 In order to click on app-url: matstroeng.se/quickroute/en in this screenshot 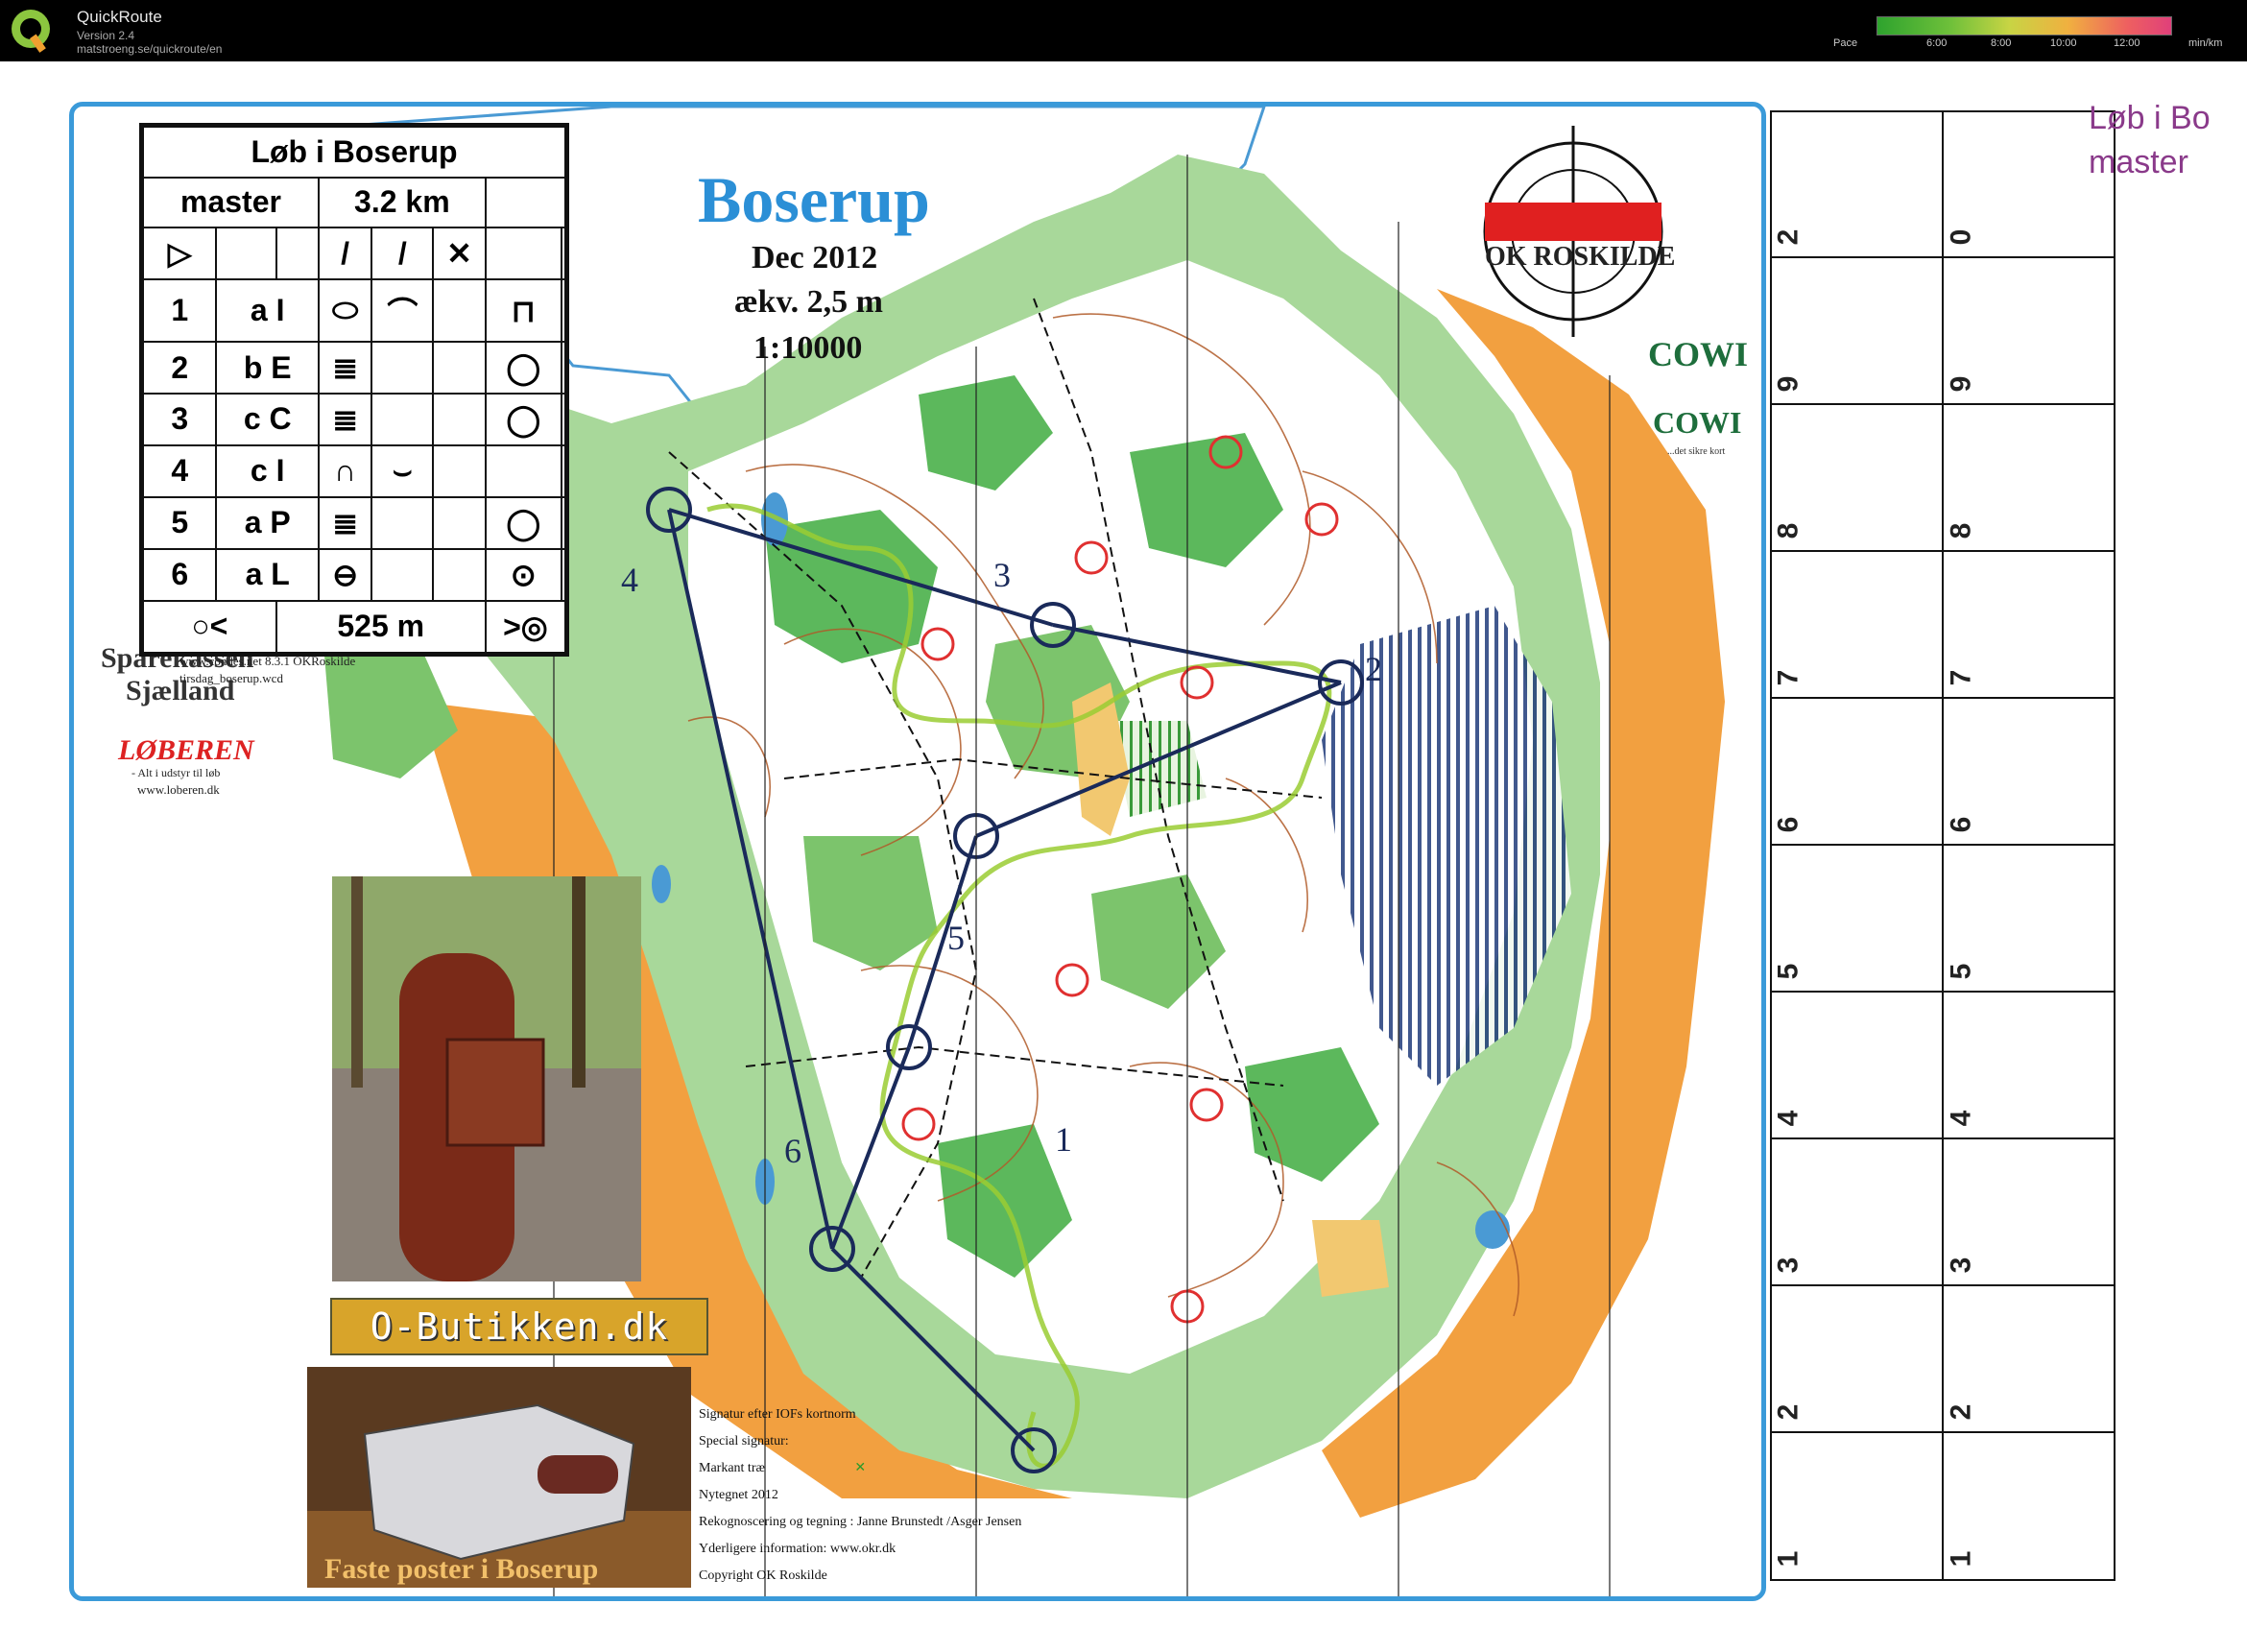, I will do `click(149, 49)`.